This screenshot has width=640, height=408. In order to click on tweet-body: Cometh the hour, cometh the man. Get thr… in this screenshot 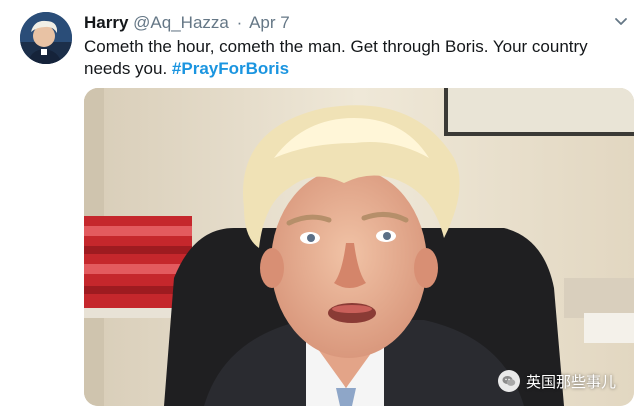, I will do `click(336, 57)`.